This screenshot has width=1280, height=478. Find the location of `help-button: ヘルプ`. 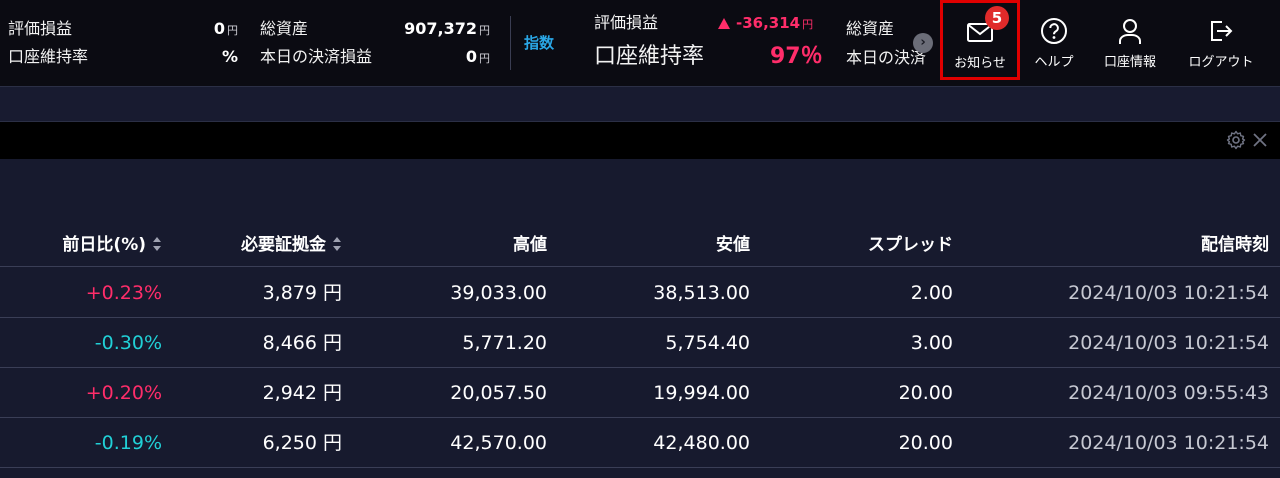

help-button: ヘルプ is located at coordinates (1054, 40).